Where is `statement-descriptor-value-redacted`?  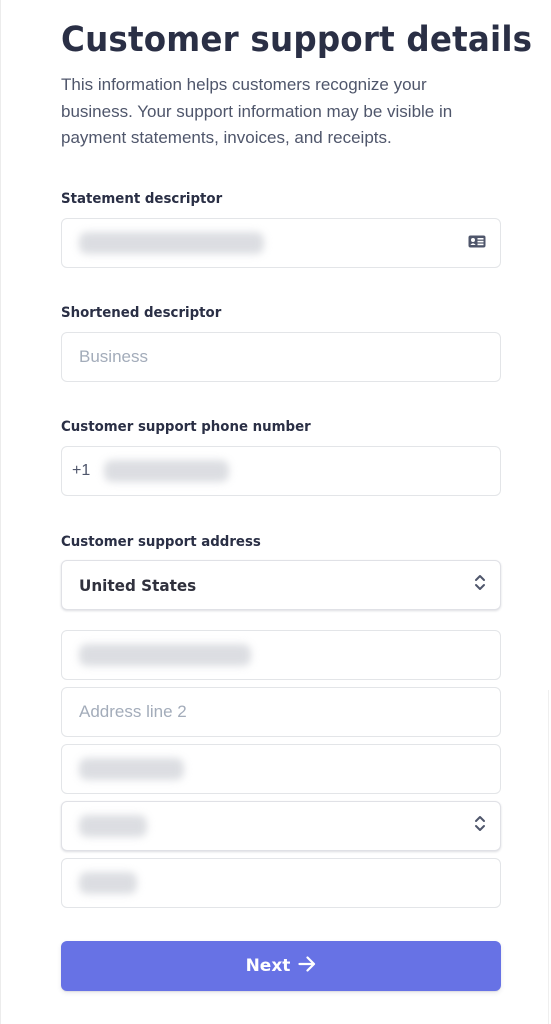 statement-descriptor-value-redacted is located at coordinates (171, 243).